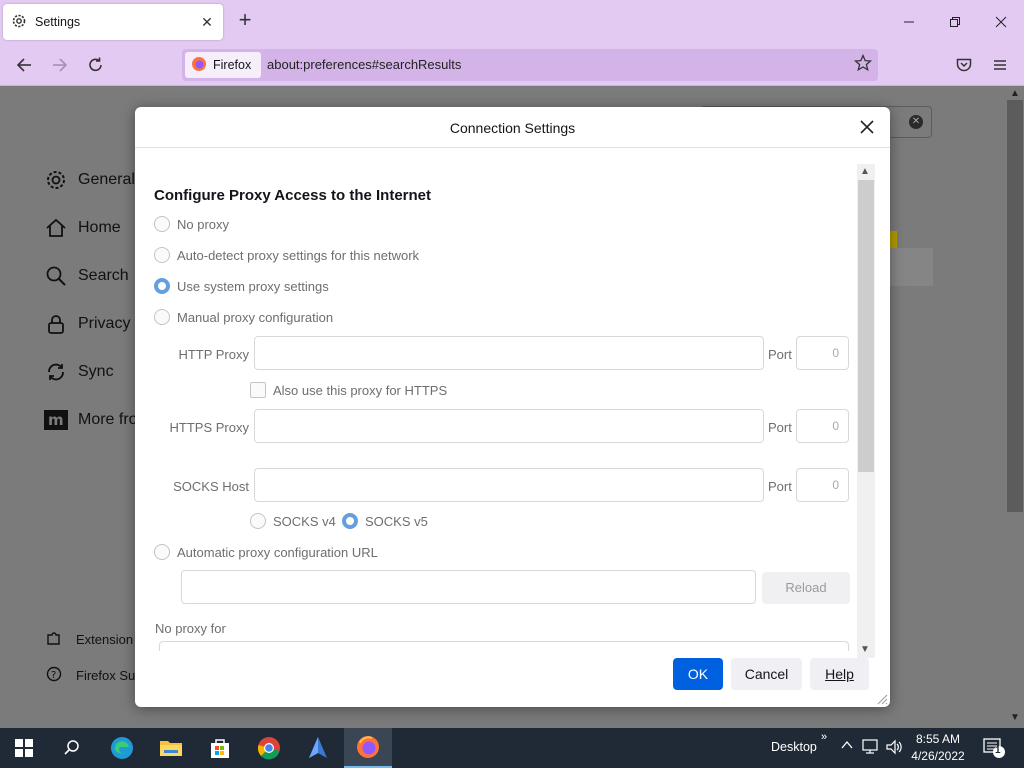 The height and width of the screenshot is (768, 1024). I want to click on page-scrollbar-thumb, so click(1015, 306).